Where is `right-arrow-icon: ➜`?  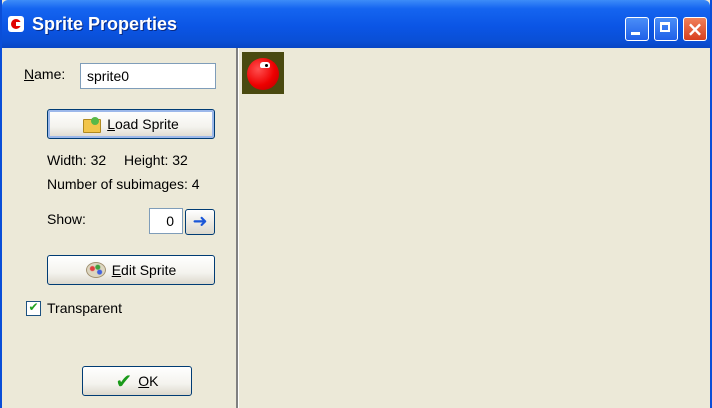 right-arrow-icon: ➜ is located at coordinates (200, 221).